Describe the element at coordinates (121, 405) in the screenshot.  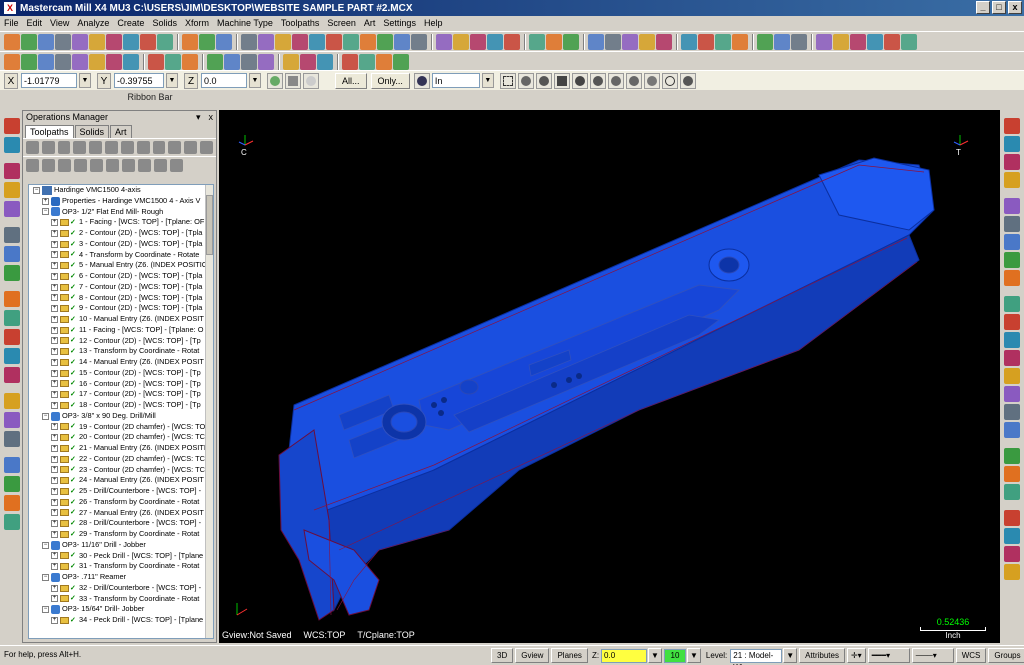
I see `operation-item: + ✓ 18 - Contour (2D) - [WCS: TOP] - [Tp` at that location.